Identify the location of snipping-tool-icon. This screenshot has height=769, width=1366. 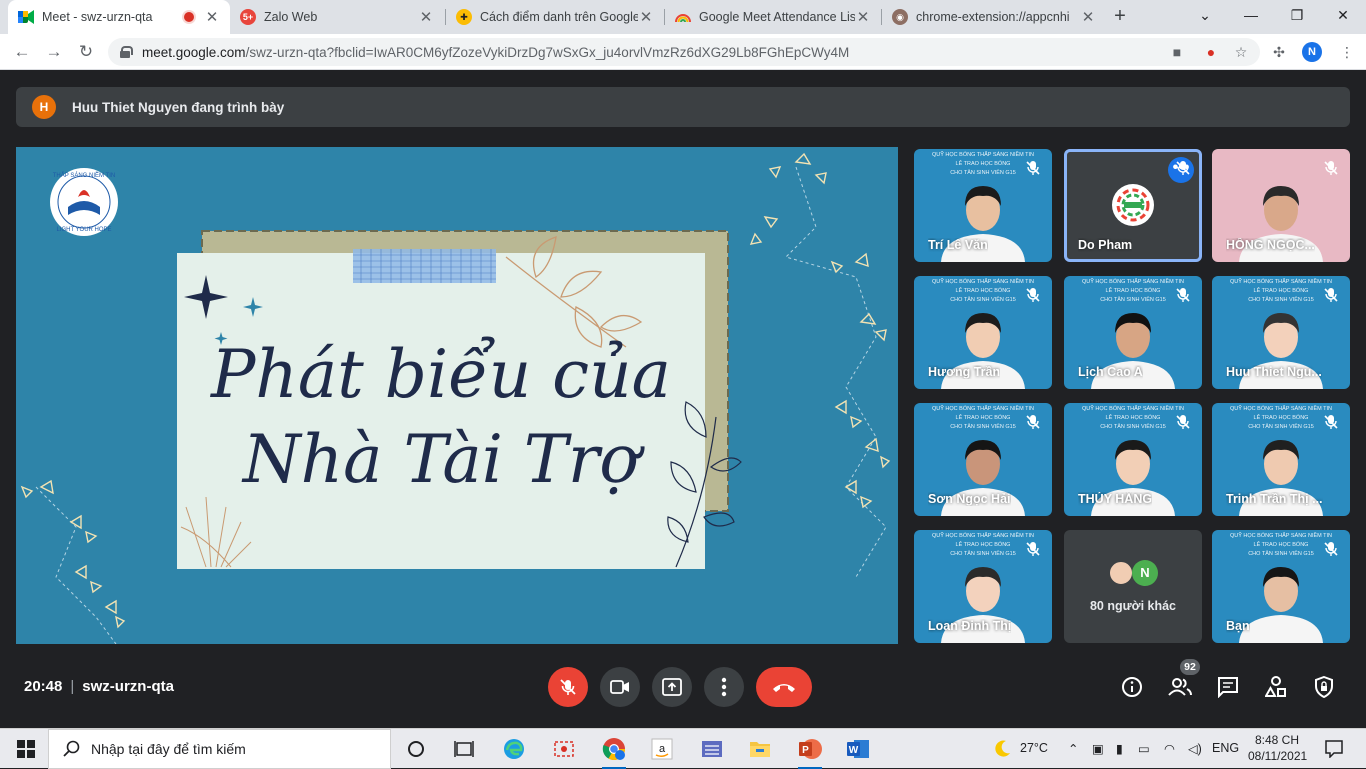
(564, 749).